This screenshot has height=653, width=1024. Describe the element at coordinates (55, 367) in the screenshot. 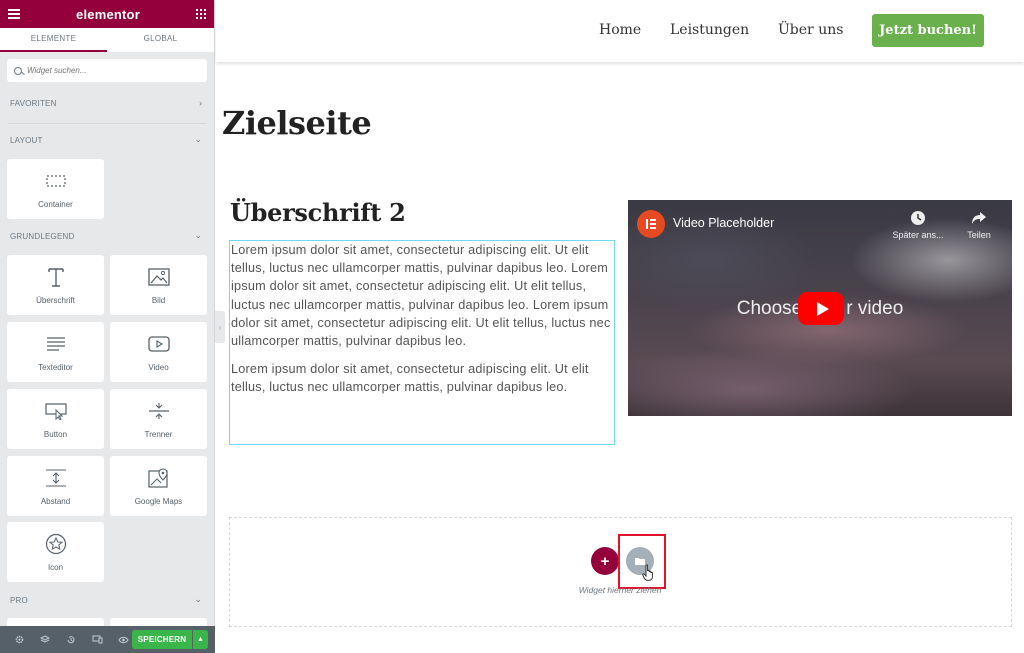

I see `widget-label: Texteditor` at that location.